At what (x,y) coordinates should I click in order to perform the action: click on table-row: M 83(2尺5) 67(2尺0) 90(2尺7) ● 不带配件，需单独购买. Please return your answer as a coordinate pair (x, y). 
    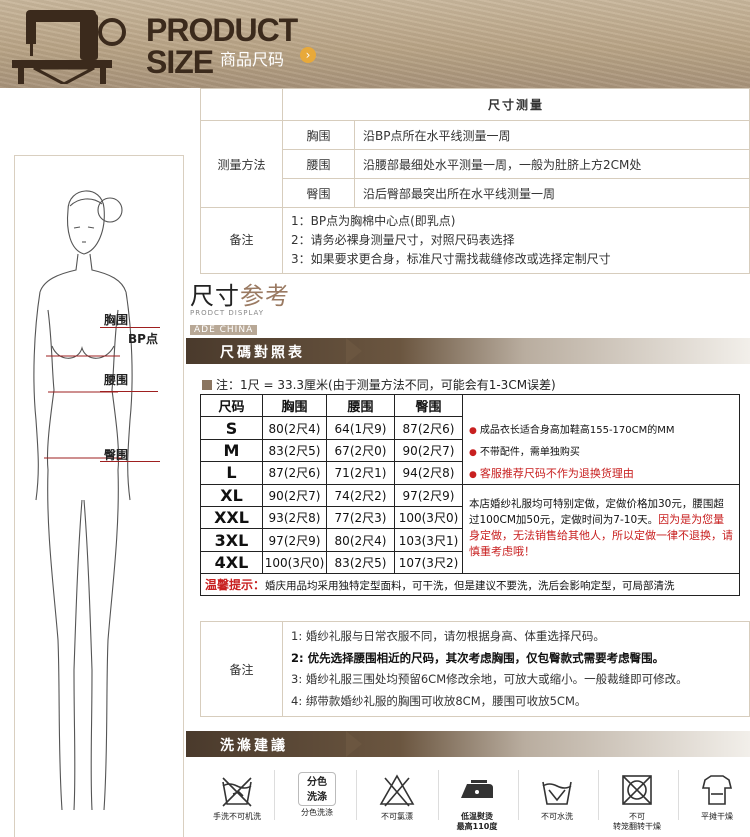
    Looking at the image, I should click on (470, 450).